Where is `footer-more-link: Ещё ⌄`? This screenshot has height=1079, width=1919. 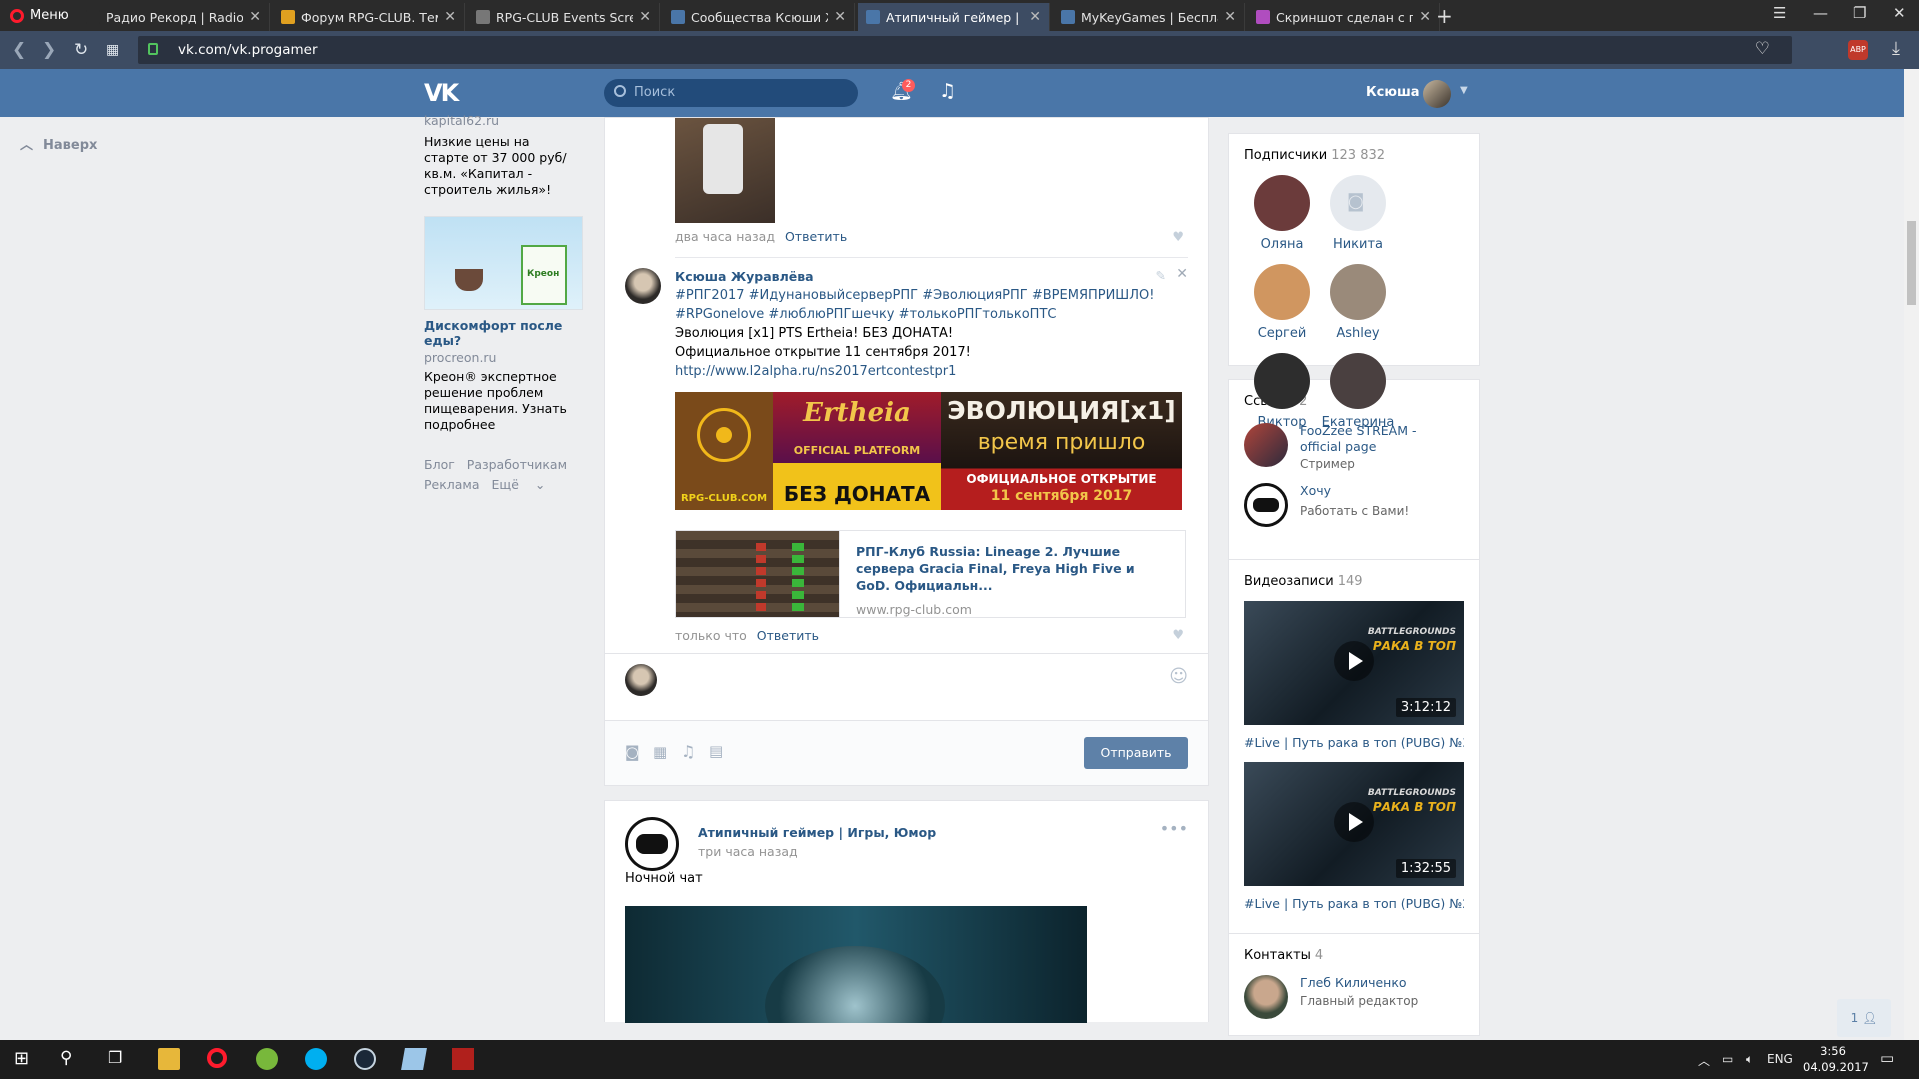
footer-more-link: Ещё ⌄ is located at coordinates (525, 484).